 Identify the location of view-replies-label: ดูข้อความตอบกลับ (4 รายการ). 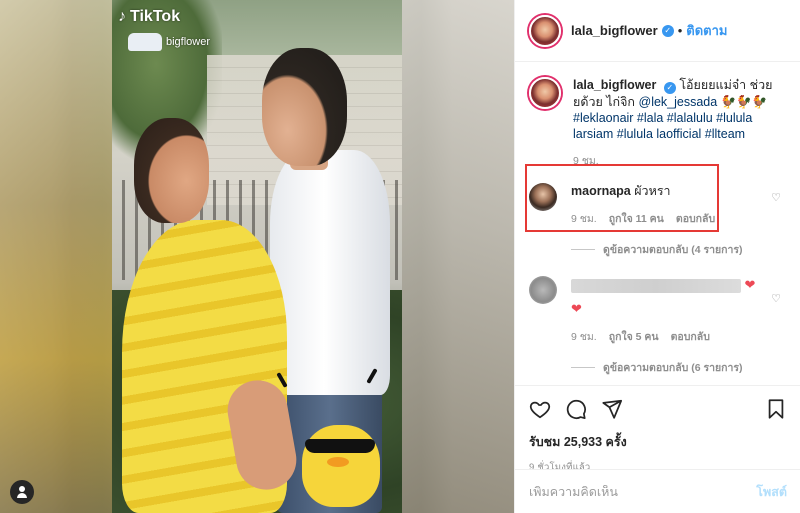
(673, 250).